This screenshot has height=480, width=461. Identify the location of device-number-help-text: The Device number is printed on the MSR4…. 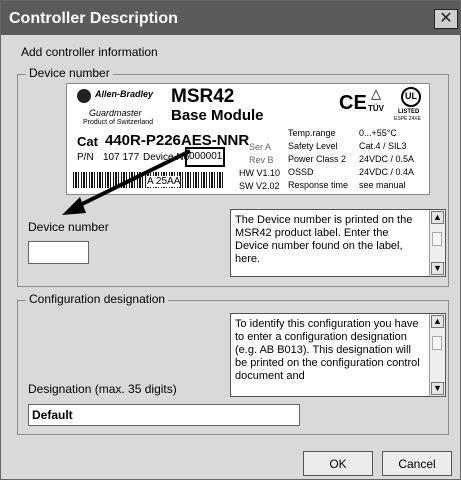
(324, 239).